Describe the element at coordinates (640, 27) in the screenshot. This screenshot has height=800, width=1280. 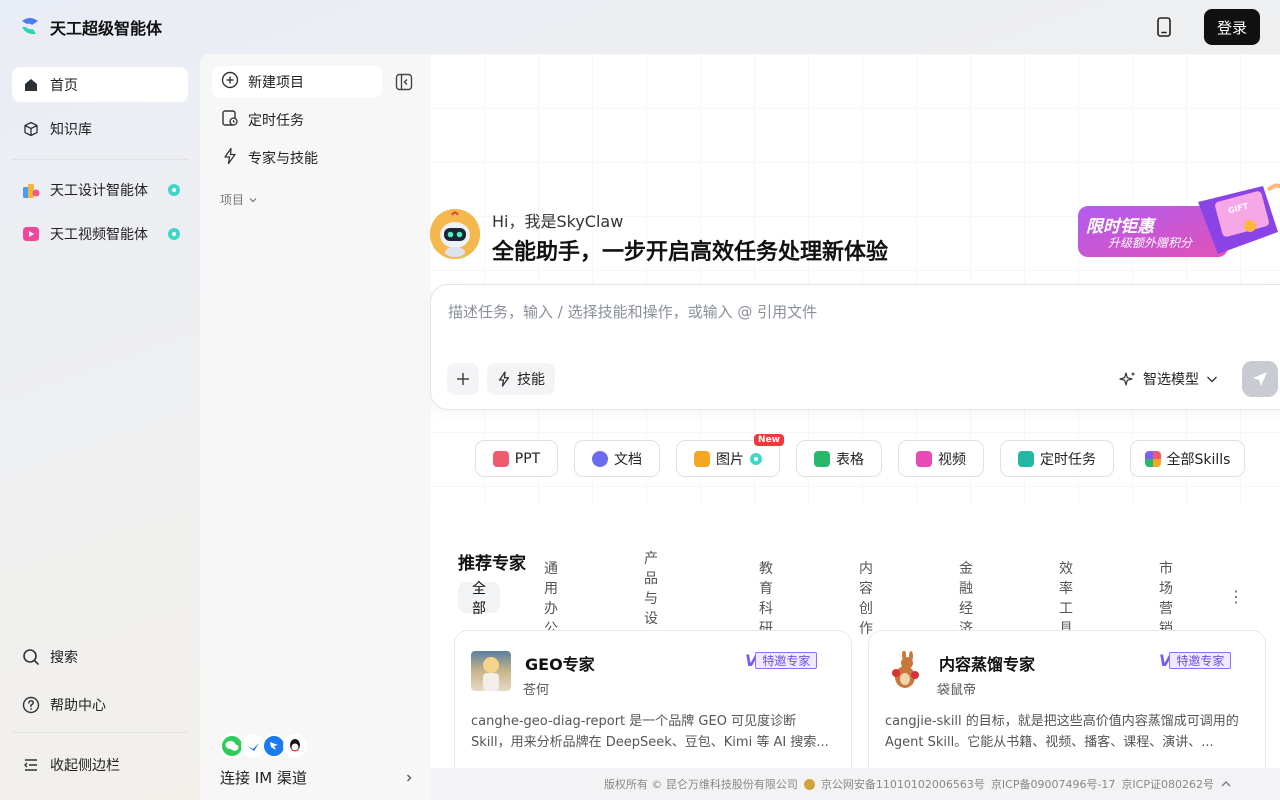
I see `top-bar: 天工超级智能体 登录` at that location.